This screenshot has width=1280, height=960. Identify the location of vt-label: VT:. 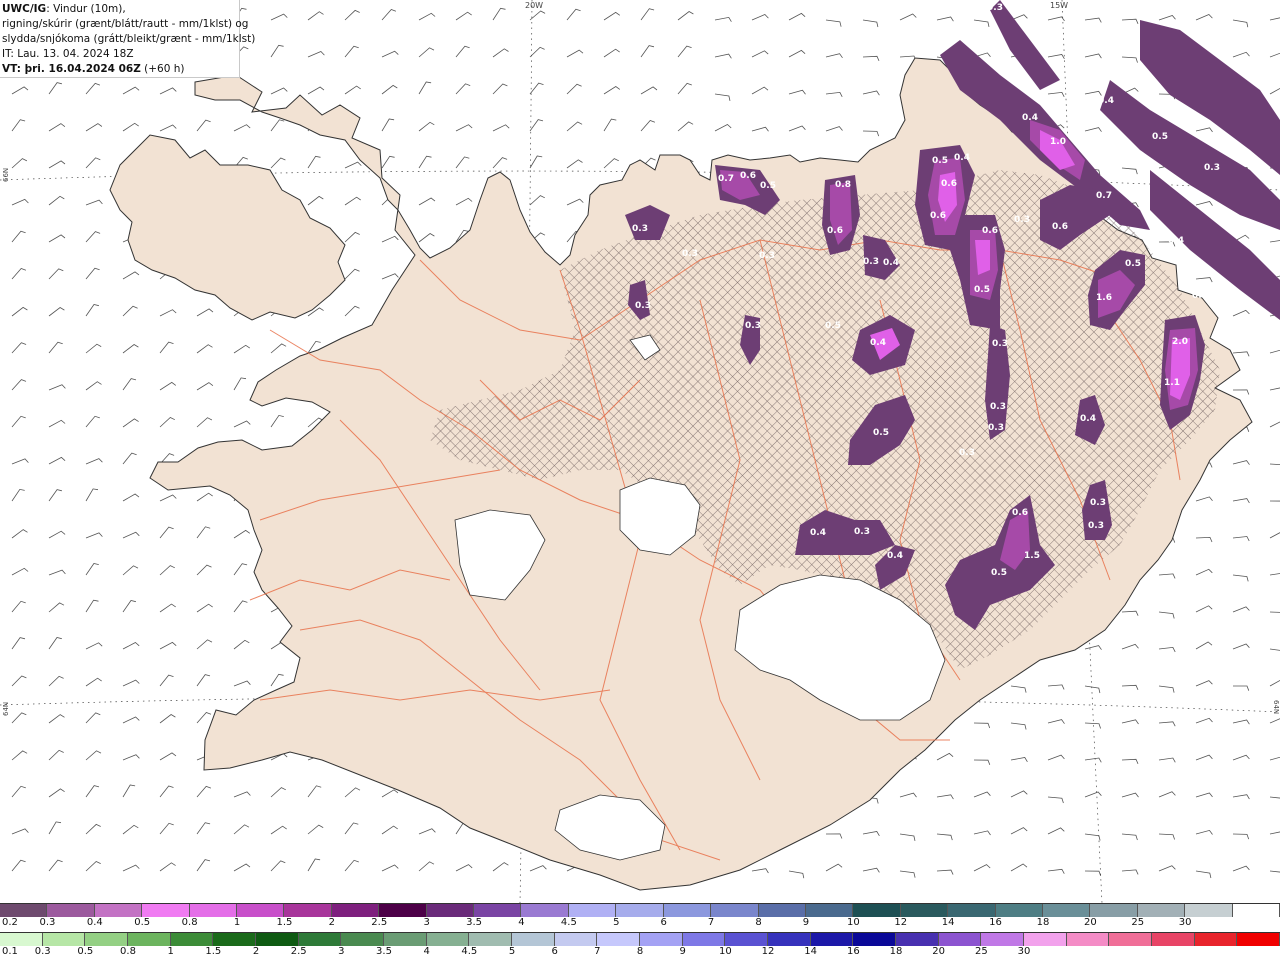
(11, 69).